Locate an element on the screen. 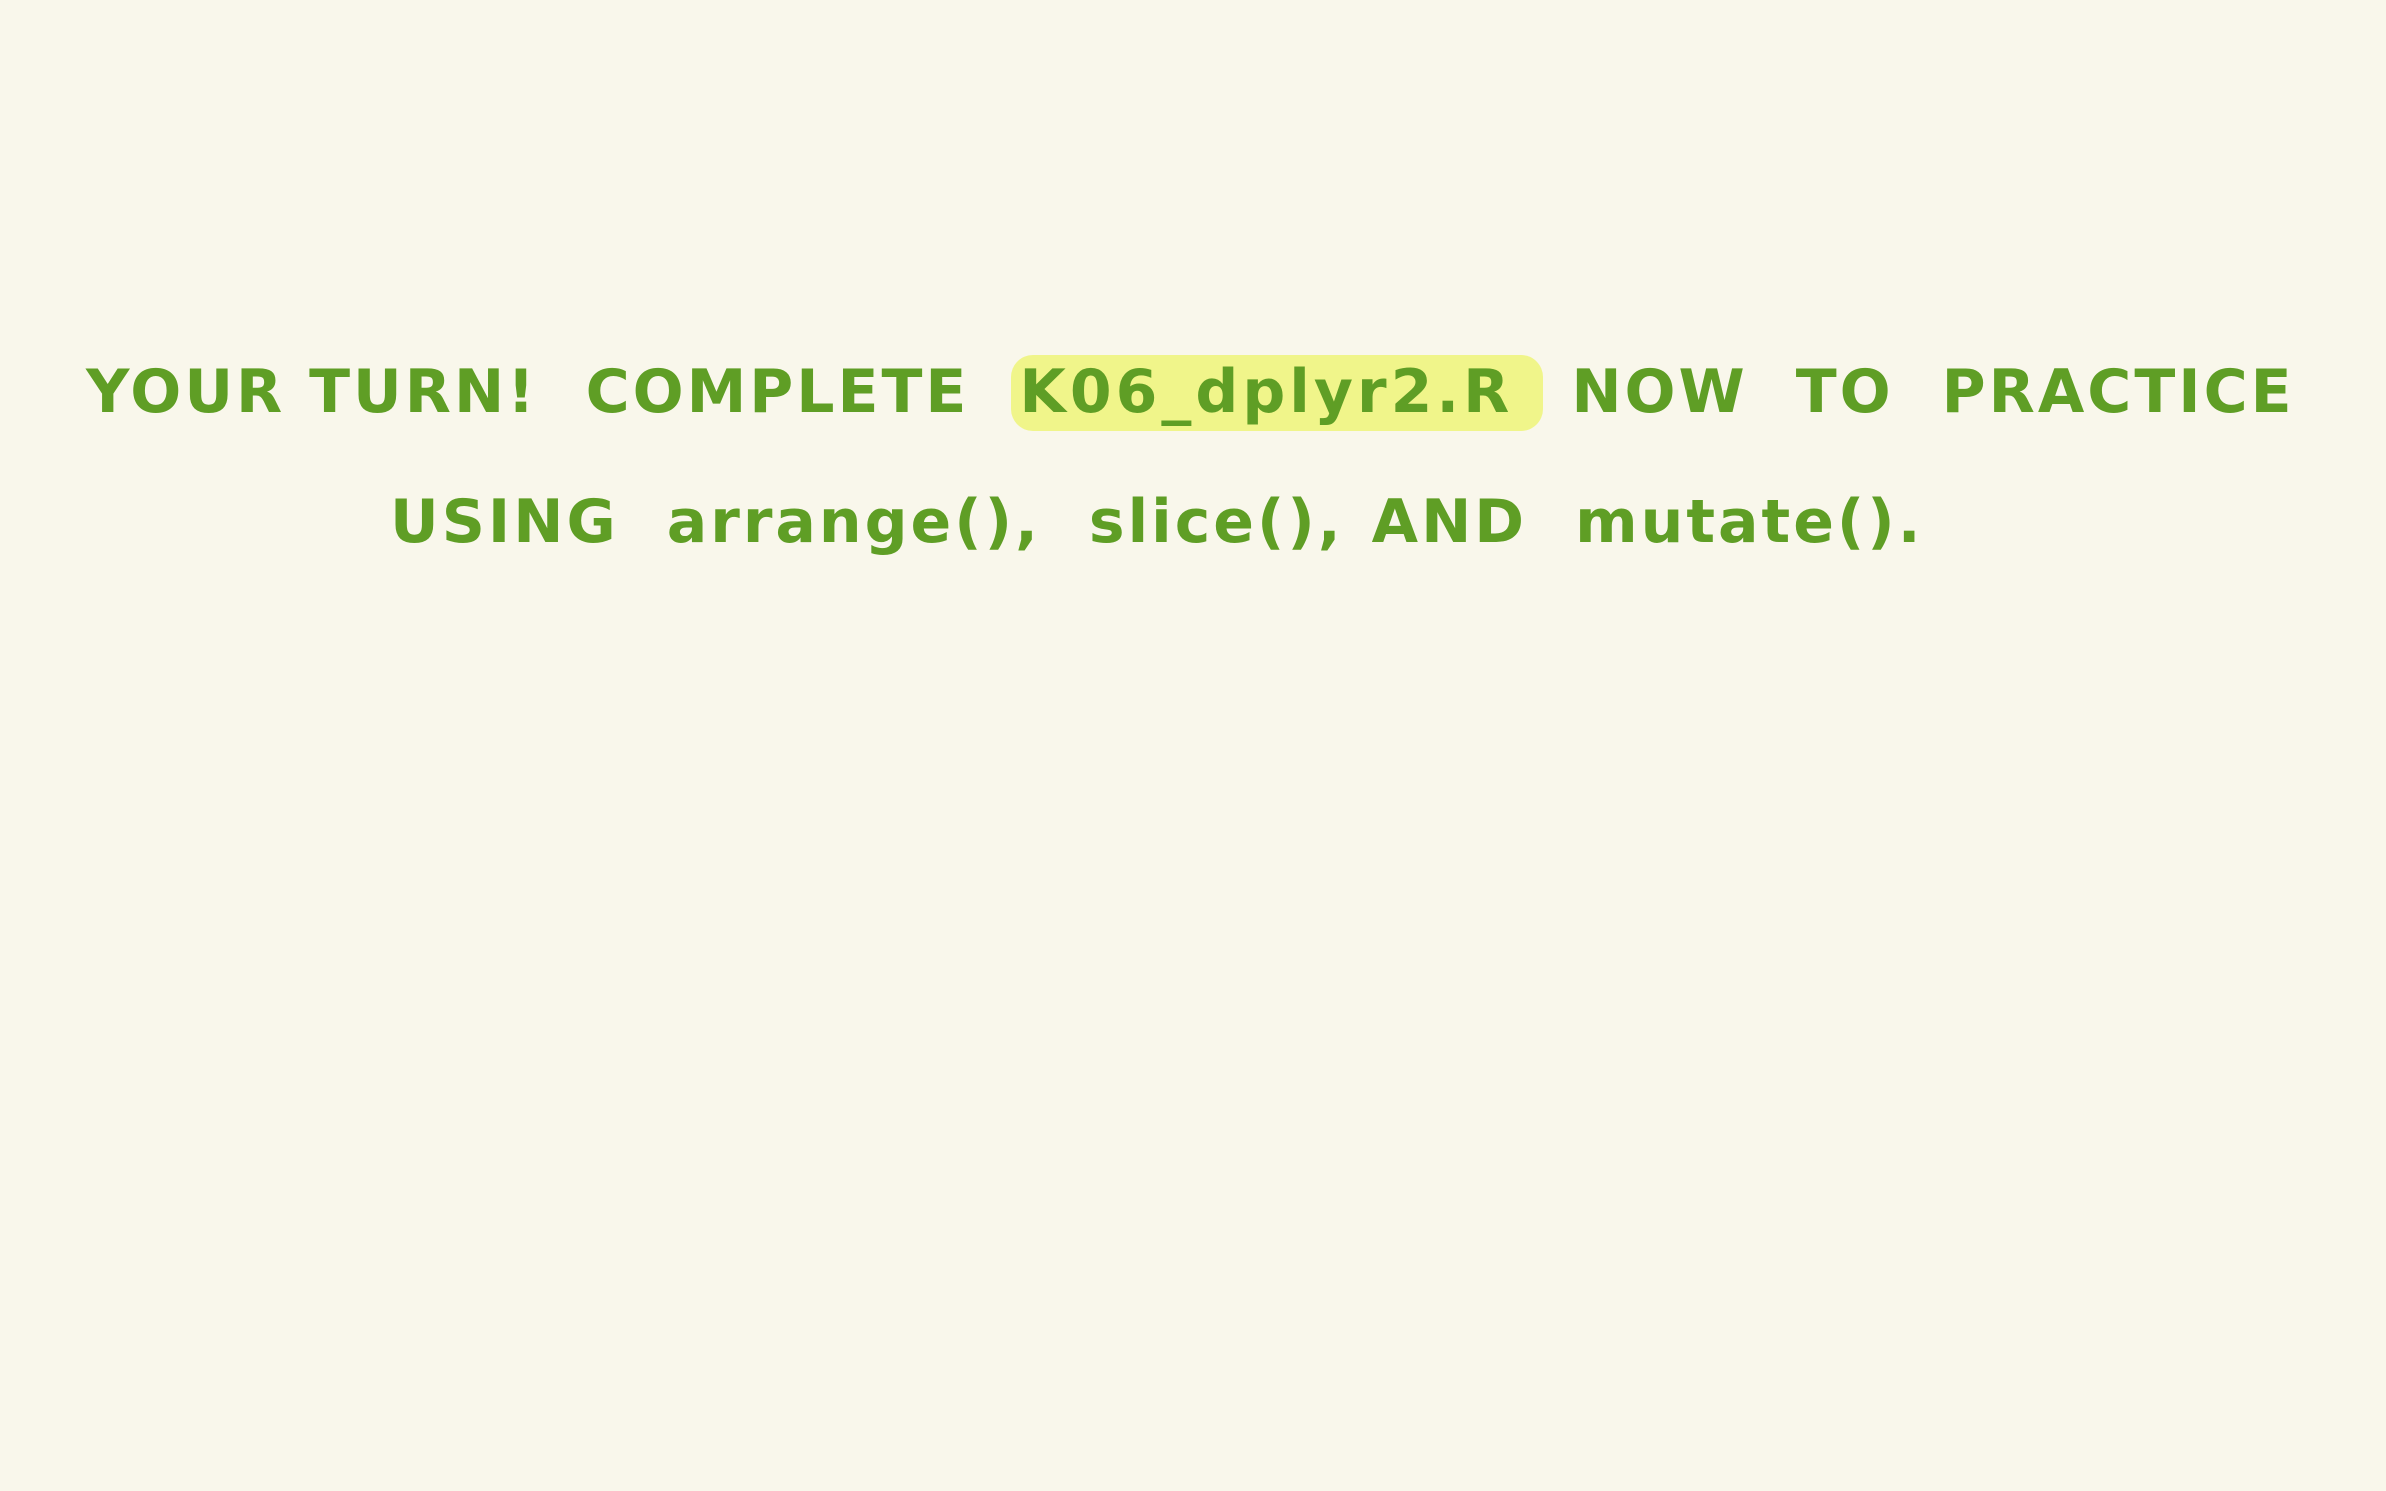  now-text: NOW is located at coordinates (1659, 392).